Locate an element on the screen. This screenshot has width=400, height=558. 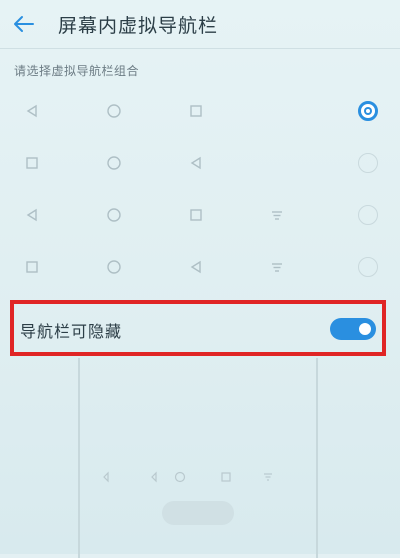
phone-preview-home-pill is located at coordinates (198, 513).